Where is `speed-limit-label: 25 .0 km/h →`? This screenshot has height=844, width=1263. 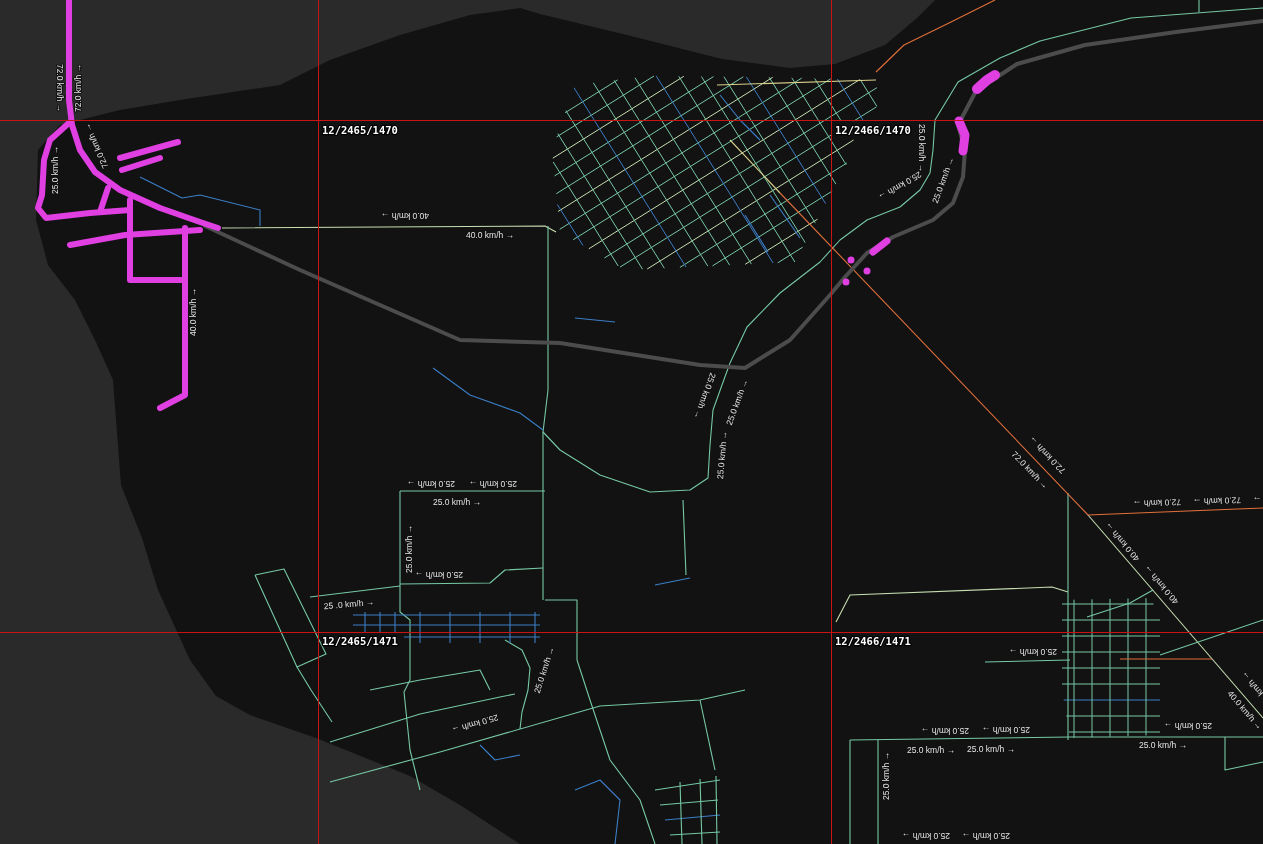 speed-limit-label: 25 .0 km/h → is located at coordinates (349, 604).